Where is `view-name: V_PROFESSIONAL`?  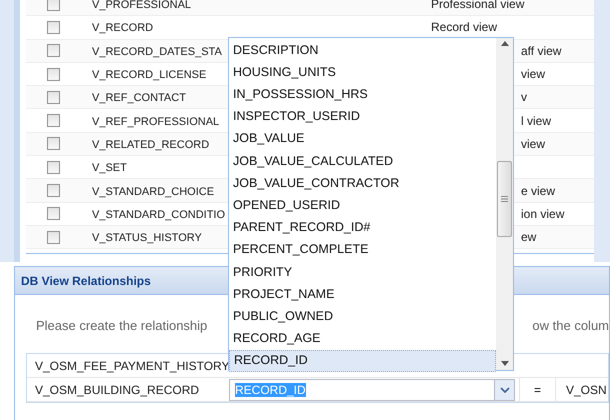 view-name: V_PROFESSIONAL is located at coordinates (142, 6).